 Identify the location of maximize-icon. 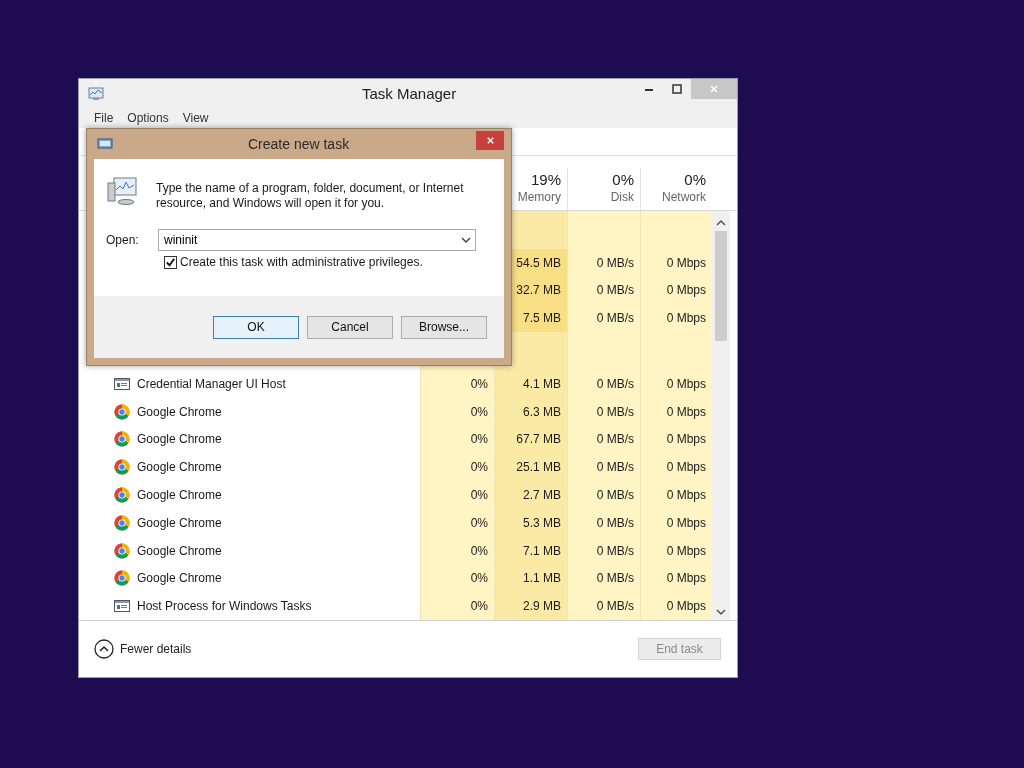
(677, 89).